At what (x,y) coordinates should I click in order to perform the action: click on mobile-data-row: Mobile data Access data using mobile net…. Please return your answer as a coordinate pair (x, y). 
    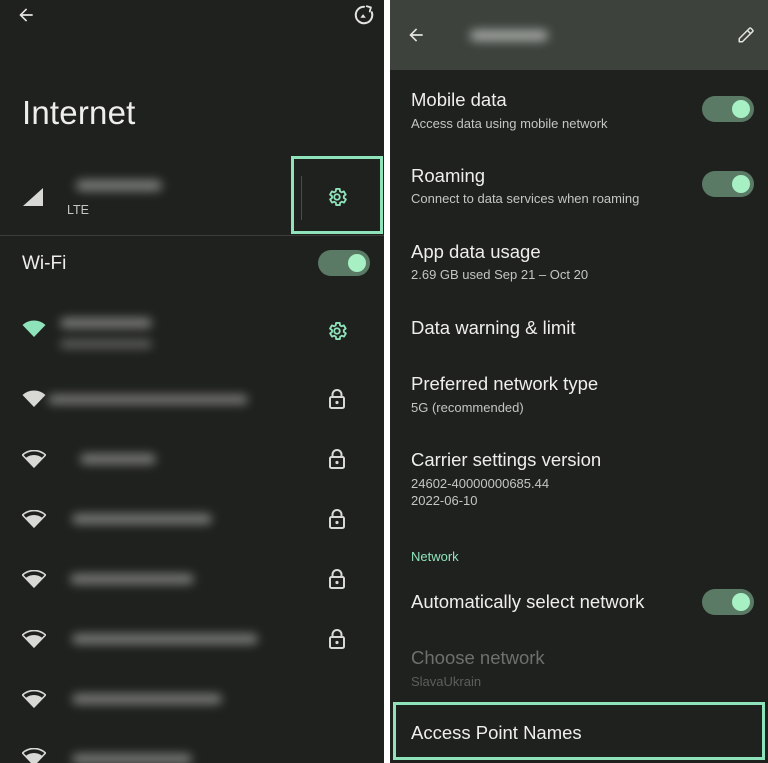
    Looking at the image, I should click on (579, 113).